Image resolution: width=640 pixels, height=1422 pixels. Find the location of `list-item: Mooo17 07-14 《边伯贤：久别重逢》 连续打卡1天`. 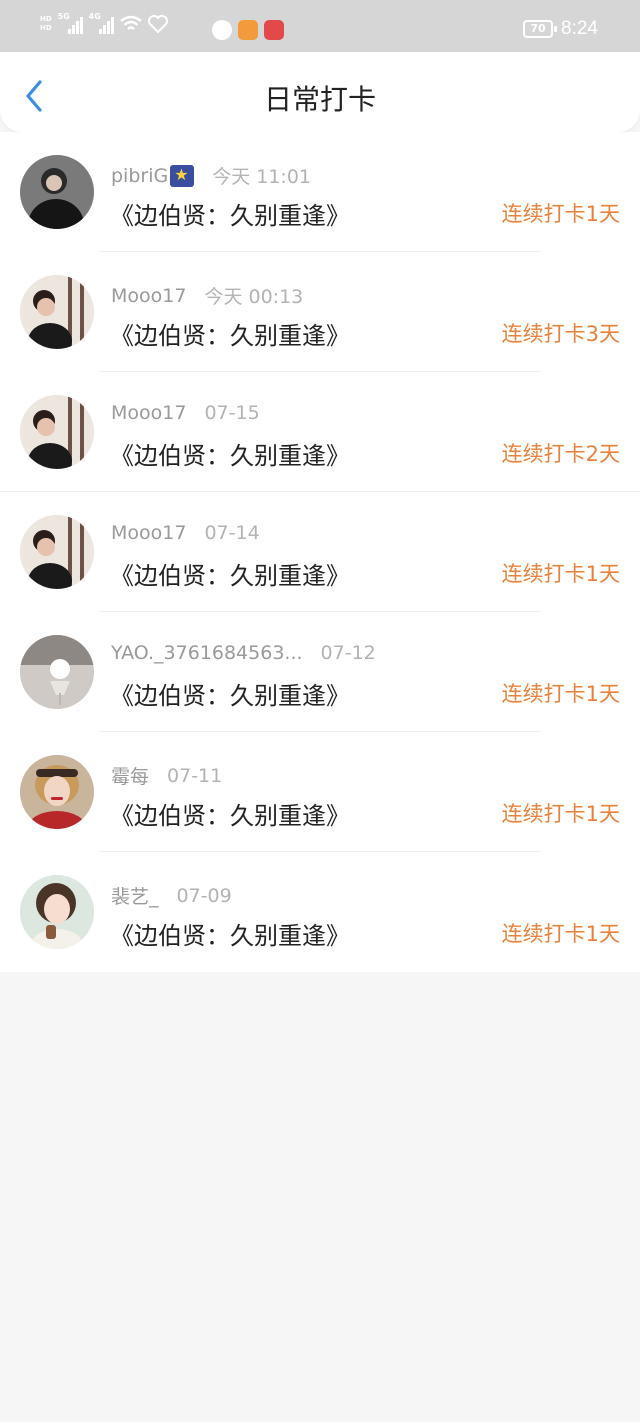

list-item: Mooo17 07-14 《边伯贤：久别重逢》 连续打卡1天 is located at coordinates (320, 552).